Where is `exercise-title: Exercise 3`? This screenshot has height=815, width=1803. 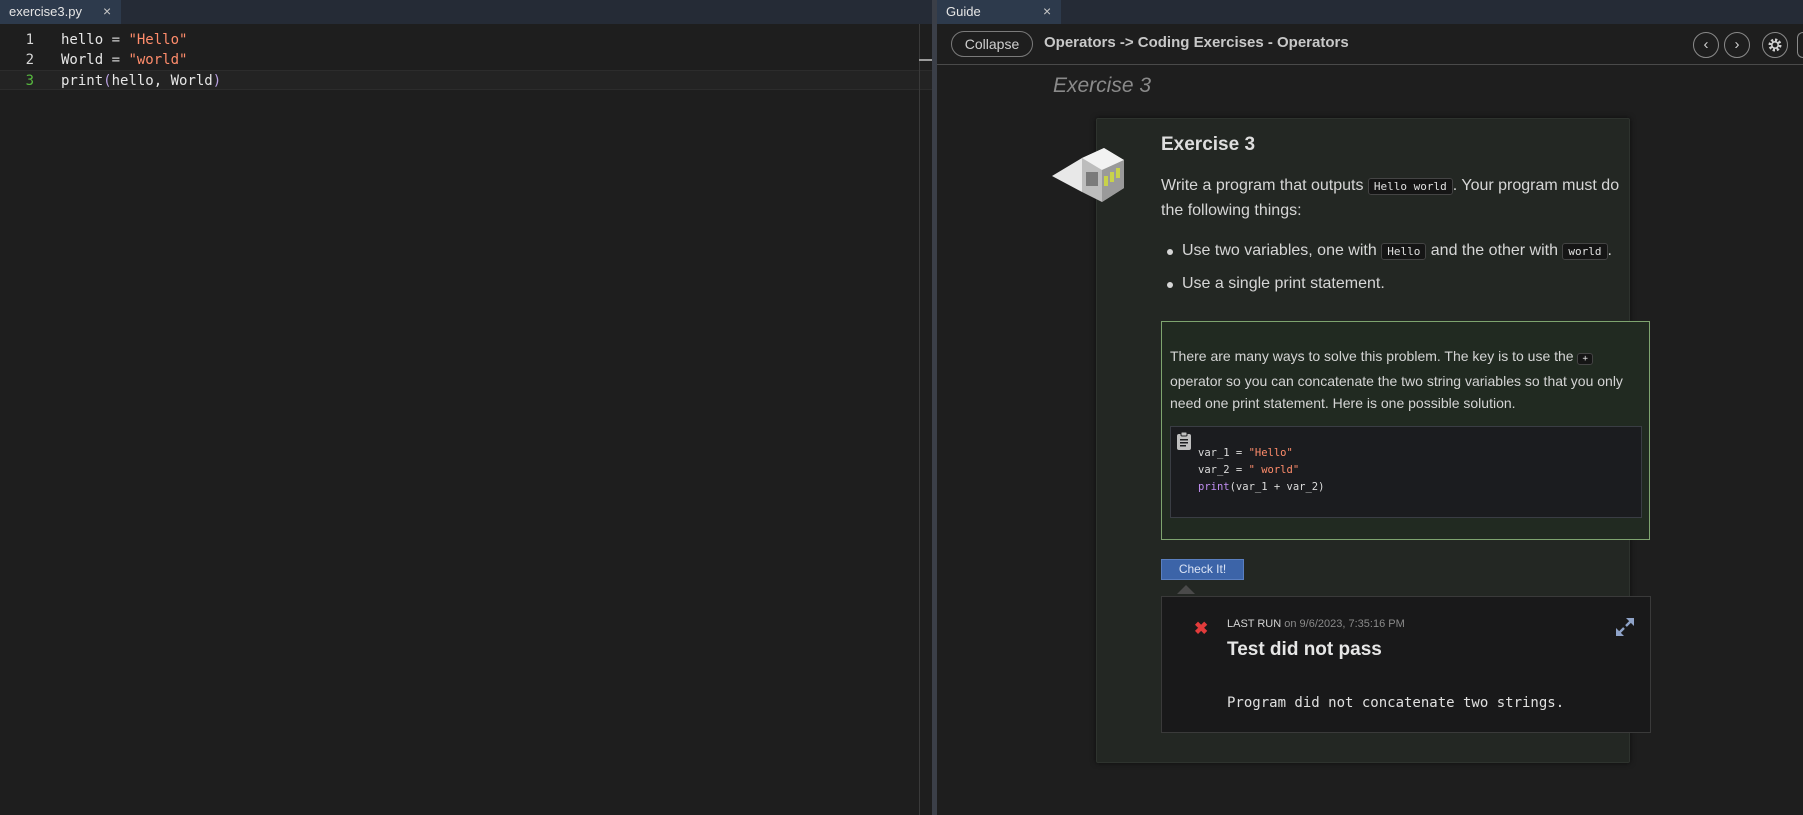
exercise-title: Exercise 3 is located at coordinates (1208, 144).